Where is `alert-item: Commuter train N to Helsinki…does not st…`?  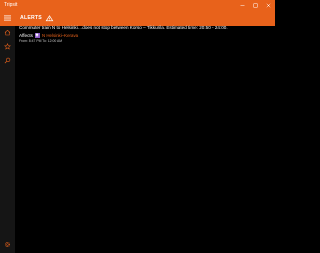
alert-item: Commuter train N to Helsinki…does not st… is located at coordinates (144, 34).